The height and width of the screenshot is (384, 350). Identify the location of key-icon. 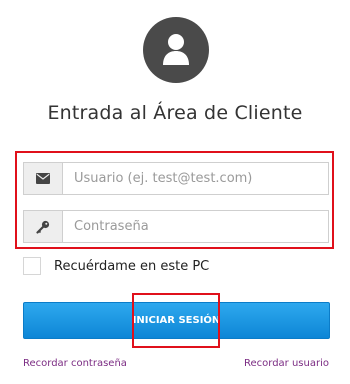
(43, 226).